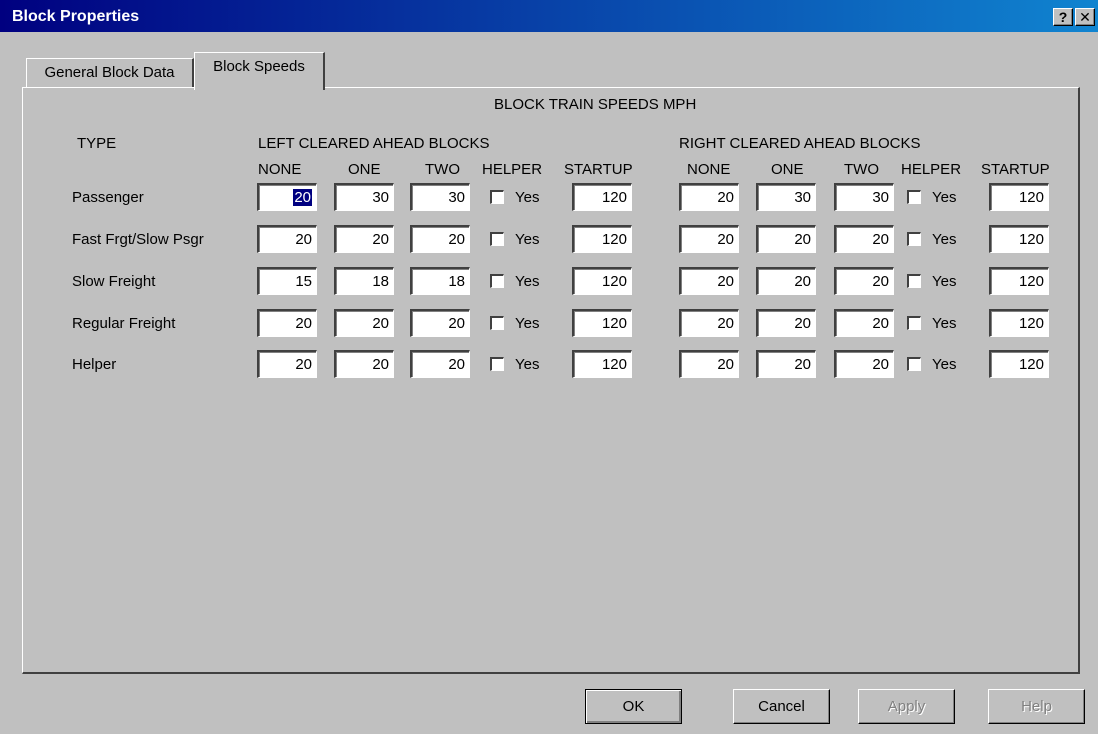 Image resolution: width=1098 pixels, height=734 pixels. What do you see at coordinates (440, 197) in the screenshot?
I see `left-two-field: 30` at bounding box center [440, 197].